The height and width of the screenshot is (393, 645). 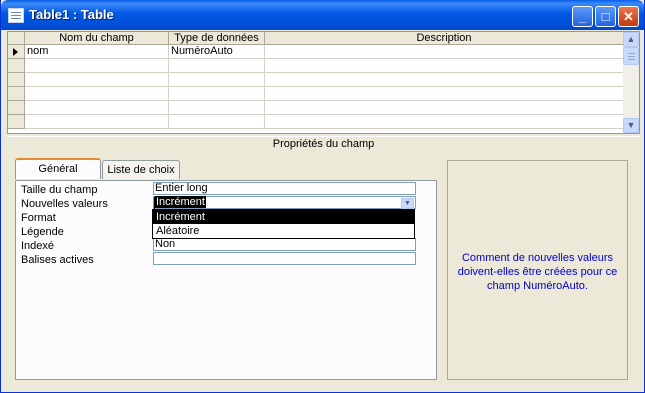 I want to click on minimize-button: _, so click(x=582, y=16).